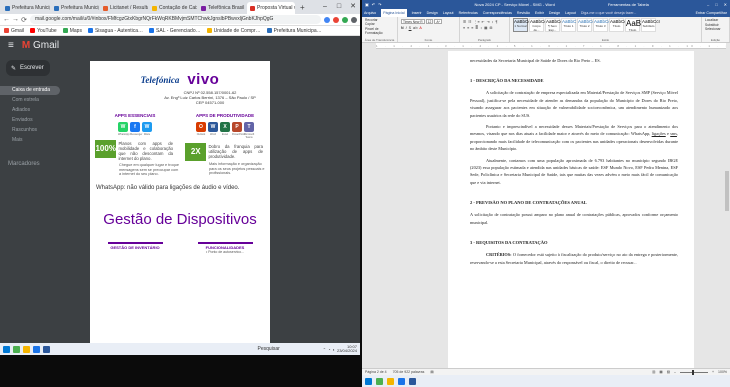  What do you see at coordinates (173, 8) in the screenshot?
I see `browser-tab: Contação de Caixa✕` at bounding box center [173, 8].